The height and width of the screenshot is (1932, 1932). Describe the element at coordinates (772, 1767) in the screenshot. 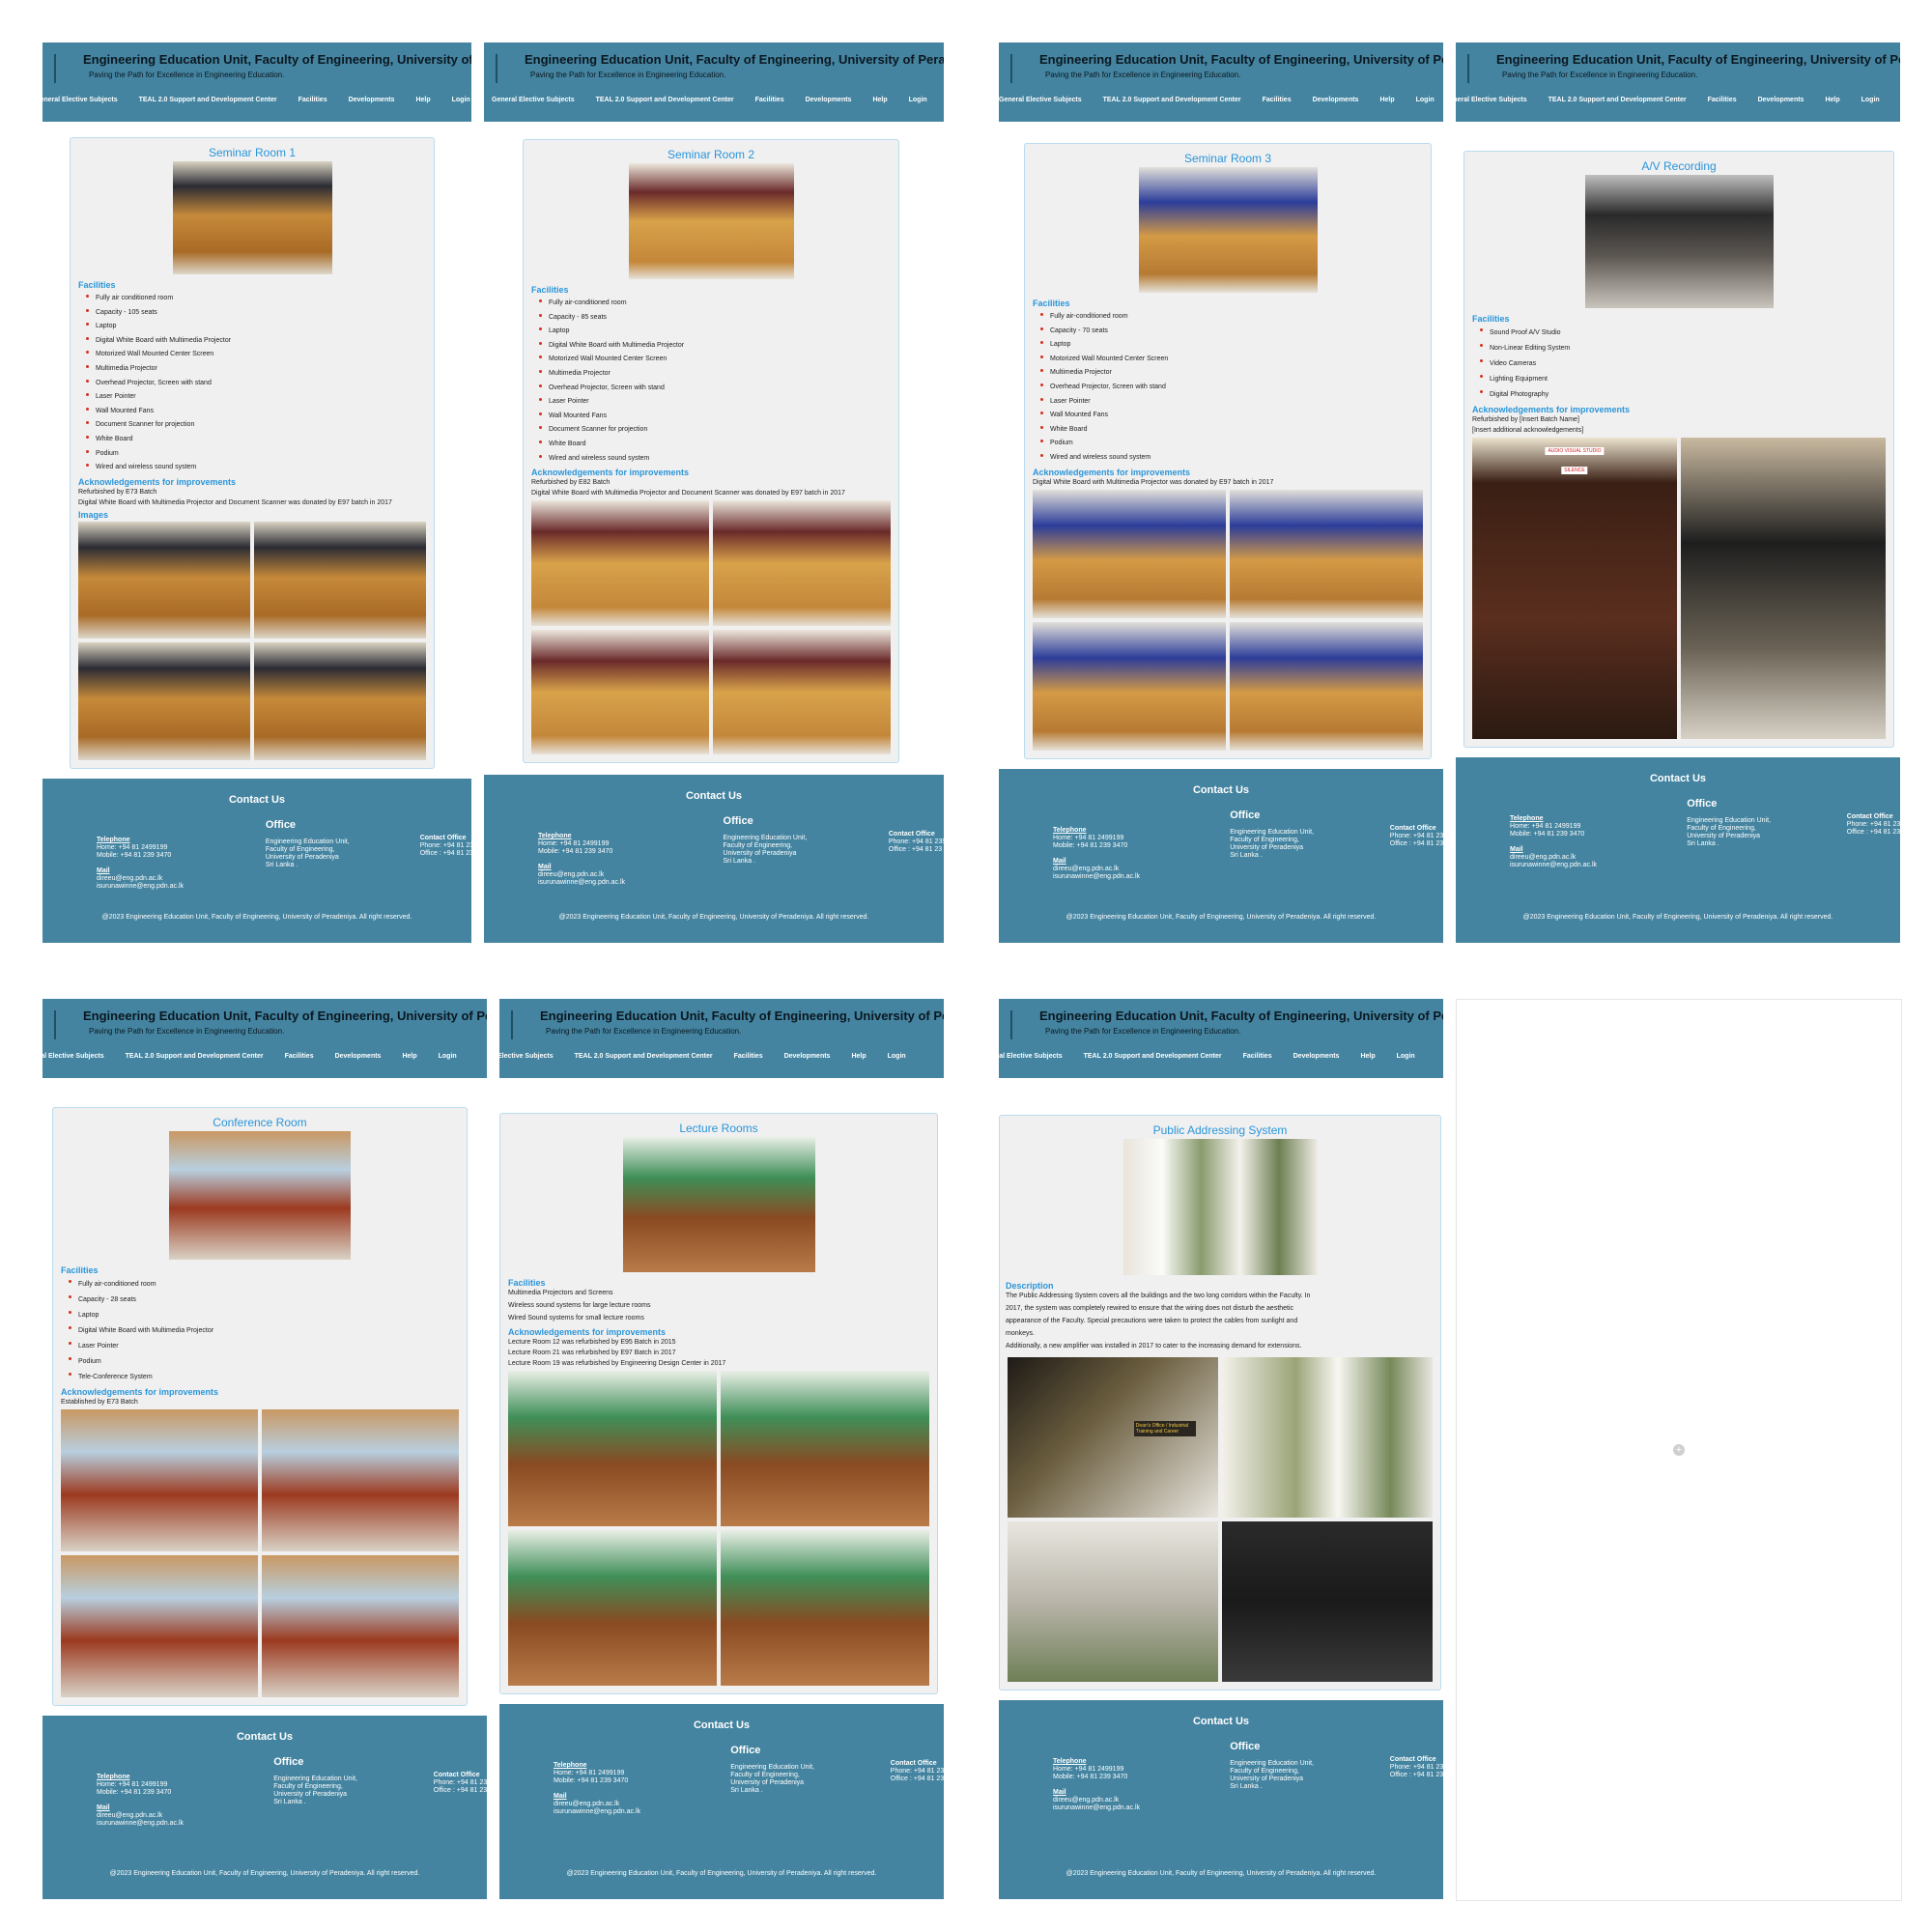

I see `office-address-line: Engineering Education Unit,` at that location.